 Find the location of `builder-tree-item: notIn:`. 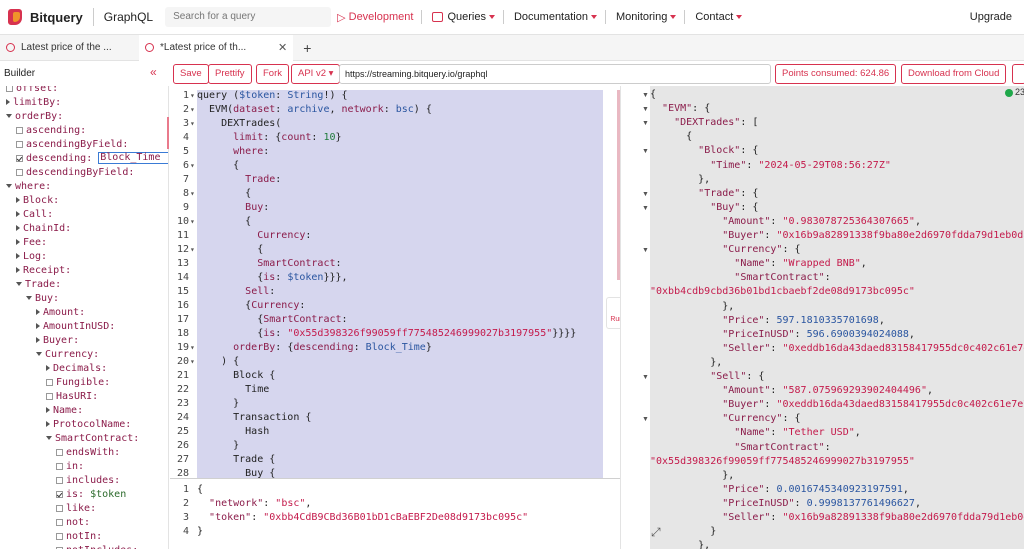

builder-tree-item: notIn: is located at coordinates (79, 537).